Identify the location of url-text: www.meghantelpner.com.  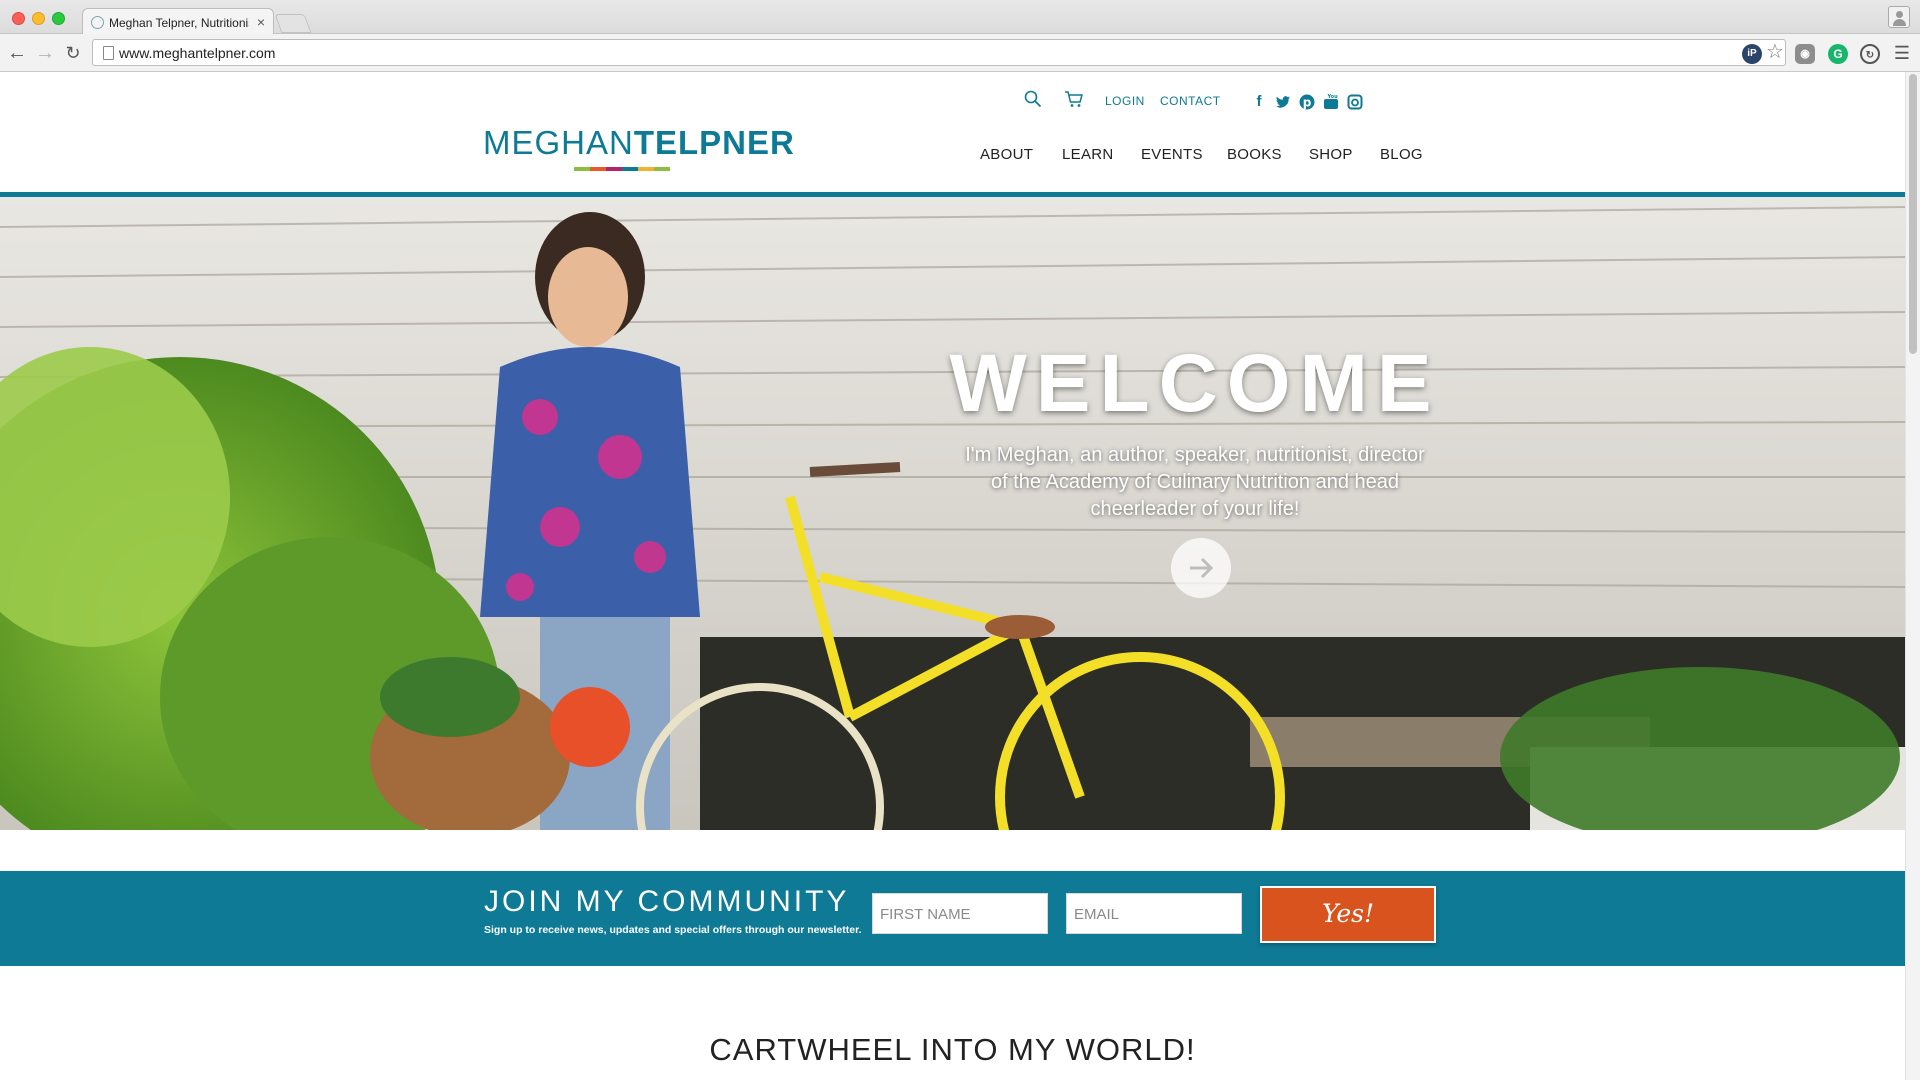
(197, 53).